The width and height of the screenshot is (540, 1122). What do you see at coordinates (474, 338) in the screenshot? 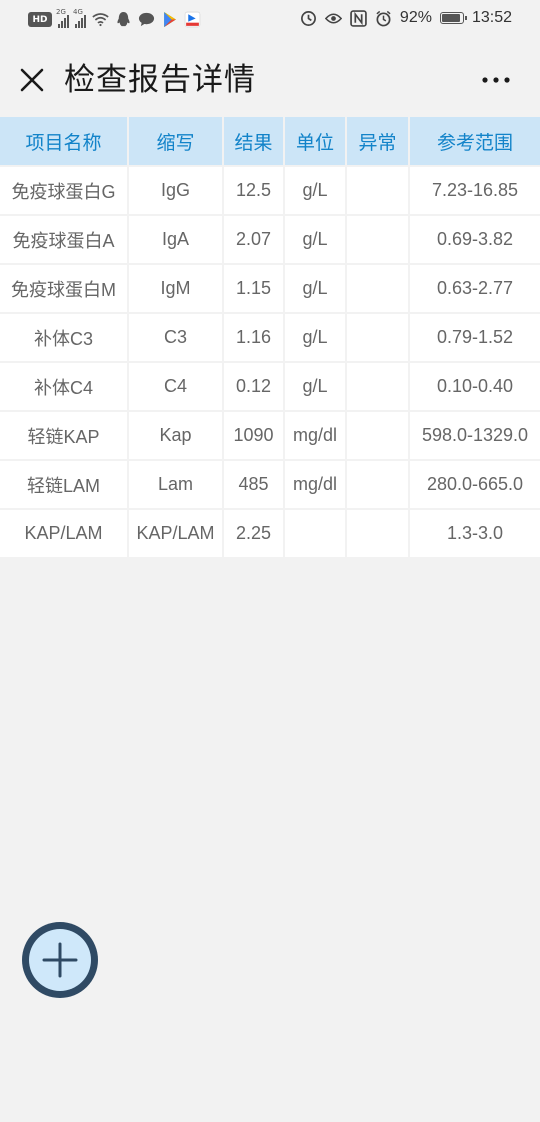
I see `cell-reference-range: 0.79-1.52` at bounding box center [474, 338].